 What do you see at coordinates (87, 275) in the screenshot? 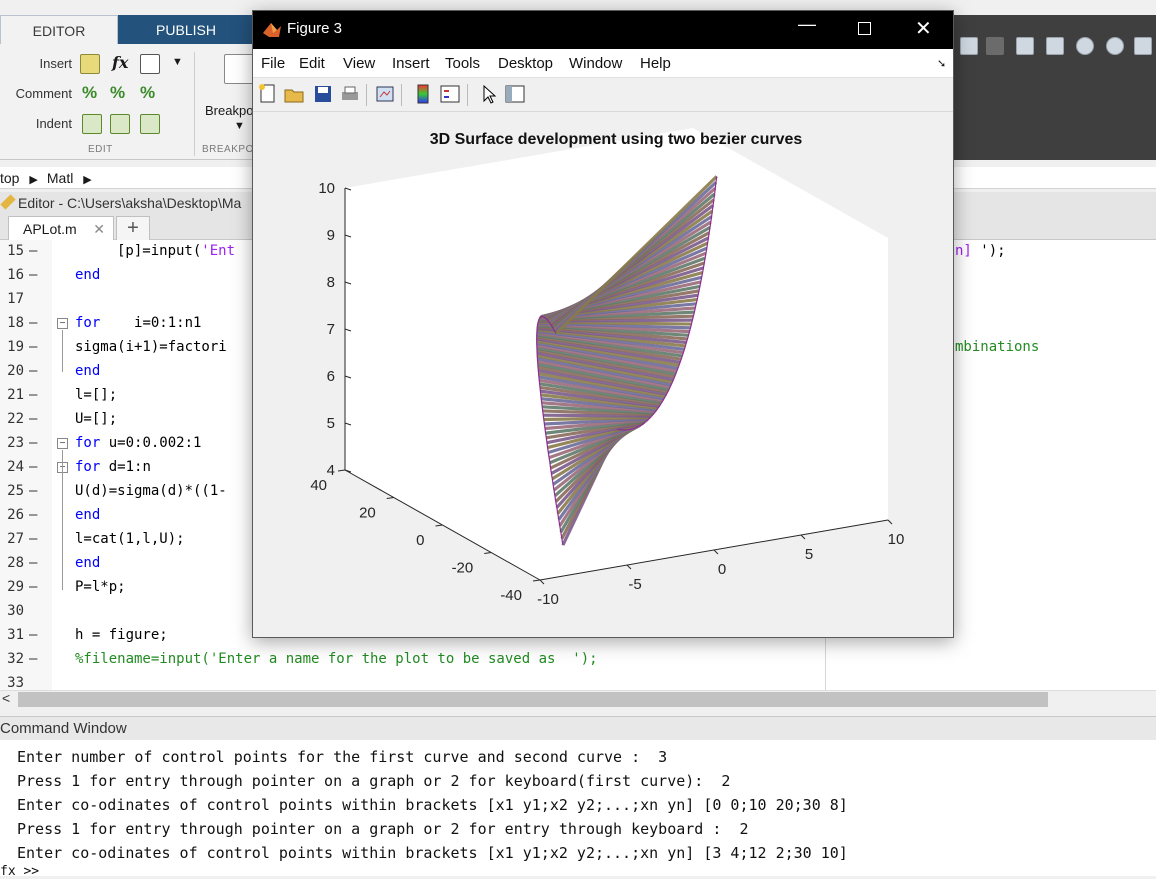
I see `code-line-16: end` at bounding box center [87, 275].